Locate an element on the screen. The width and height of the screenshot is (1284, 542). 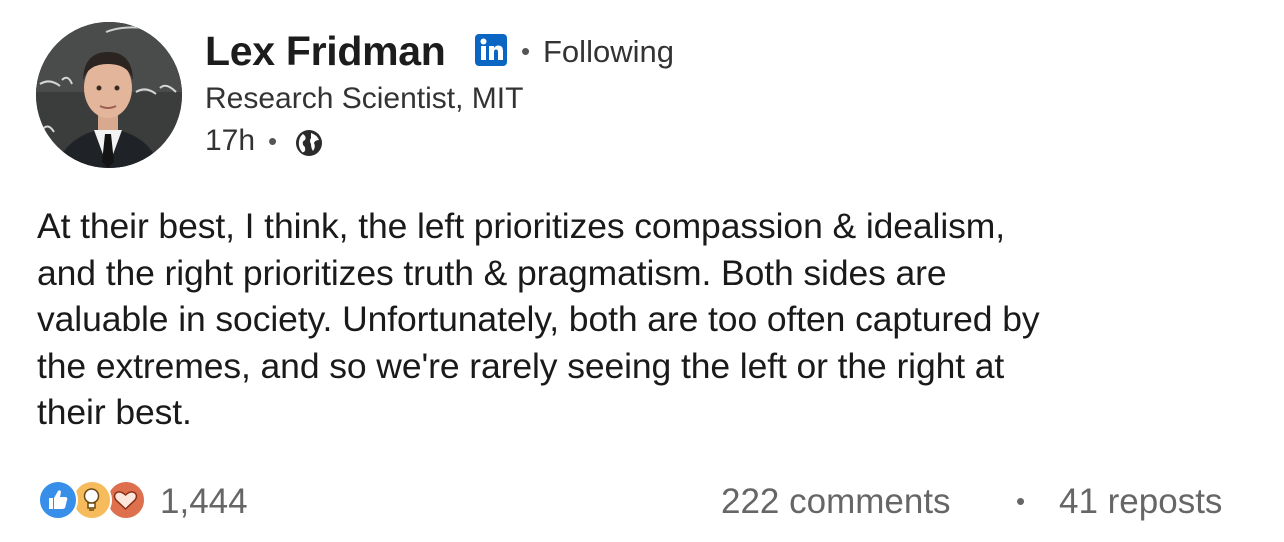
reaction-icons is located at coordinates (94, 502).